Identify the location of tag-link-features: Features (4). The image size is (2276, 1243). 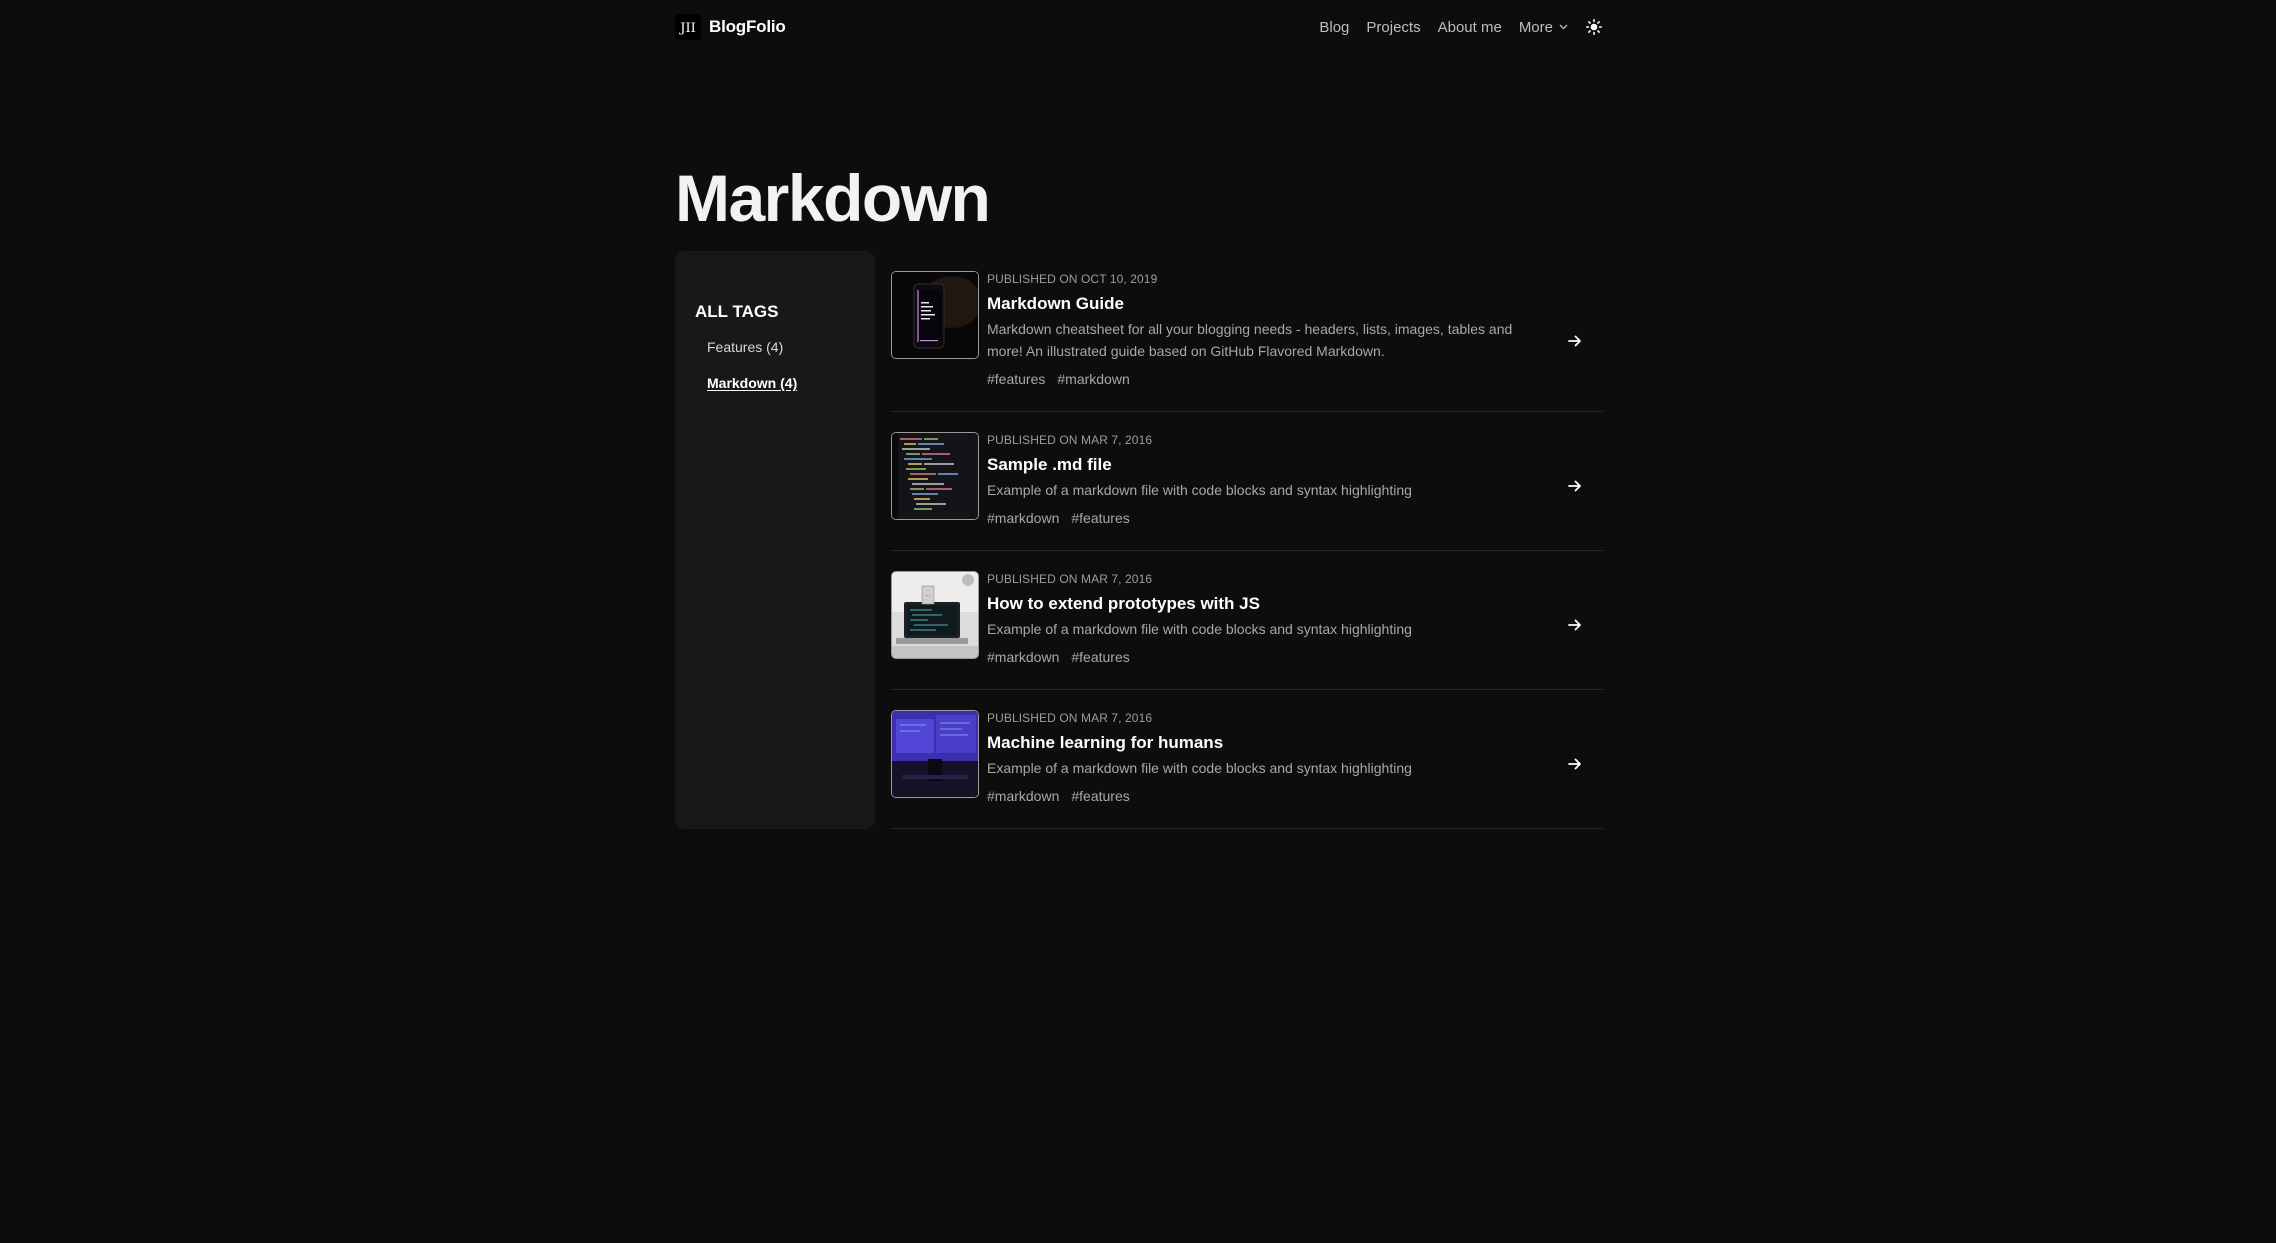
(745, 347).